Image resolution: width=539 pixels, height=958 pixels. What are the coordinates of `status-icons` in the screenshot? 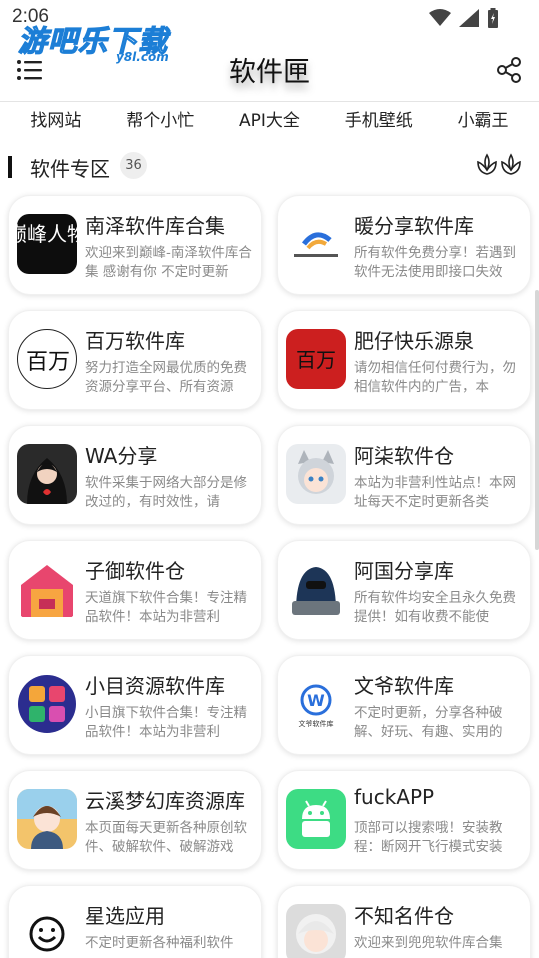 It's located at (464, 18).